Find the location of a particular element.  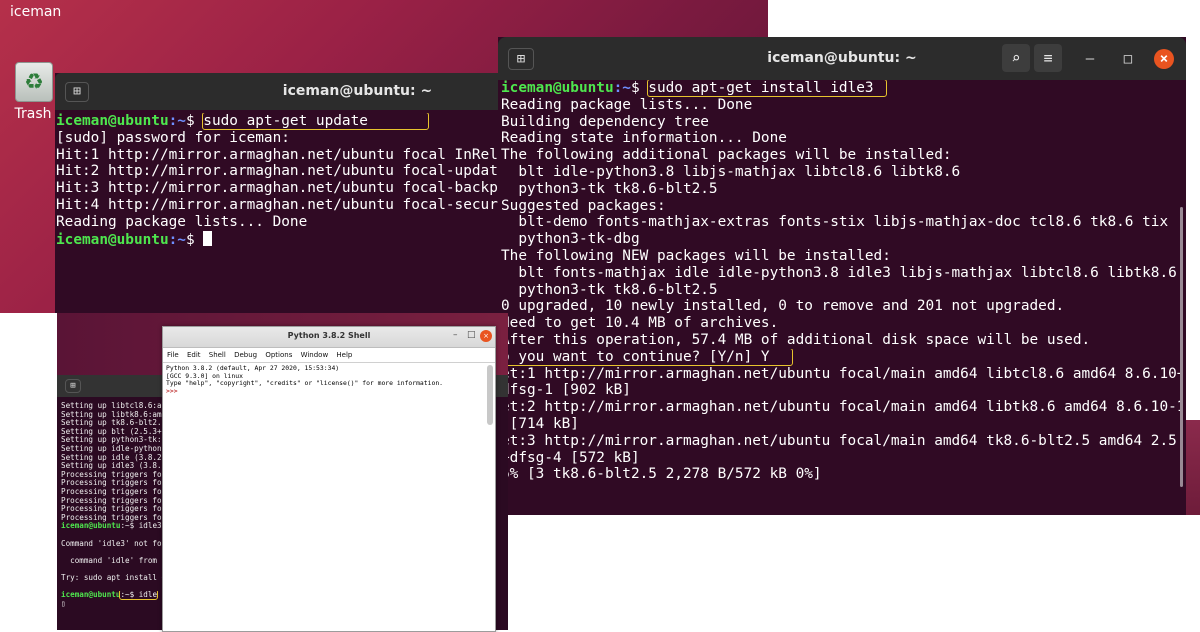

menu-edit: Edit is located at coordinates (194, 355).